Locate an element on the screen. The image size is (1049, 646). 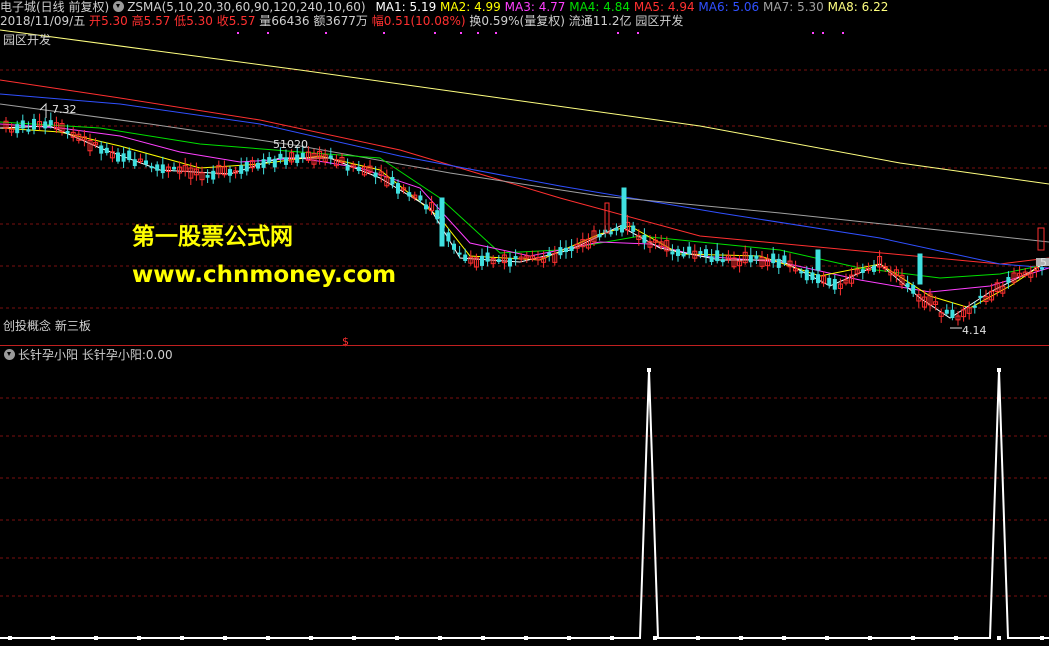
sector-name: 园区开发 is located at coordinates (659, 21).